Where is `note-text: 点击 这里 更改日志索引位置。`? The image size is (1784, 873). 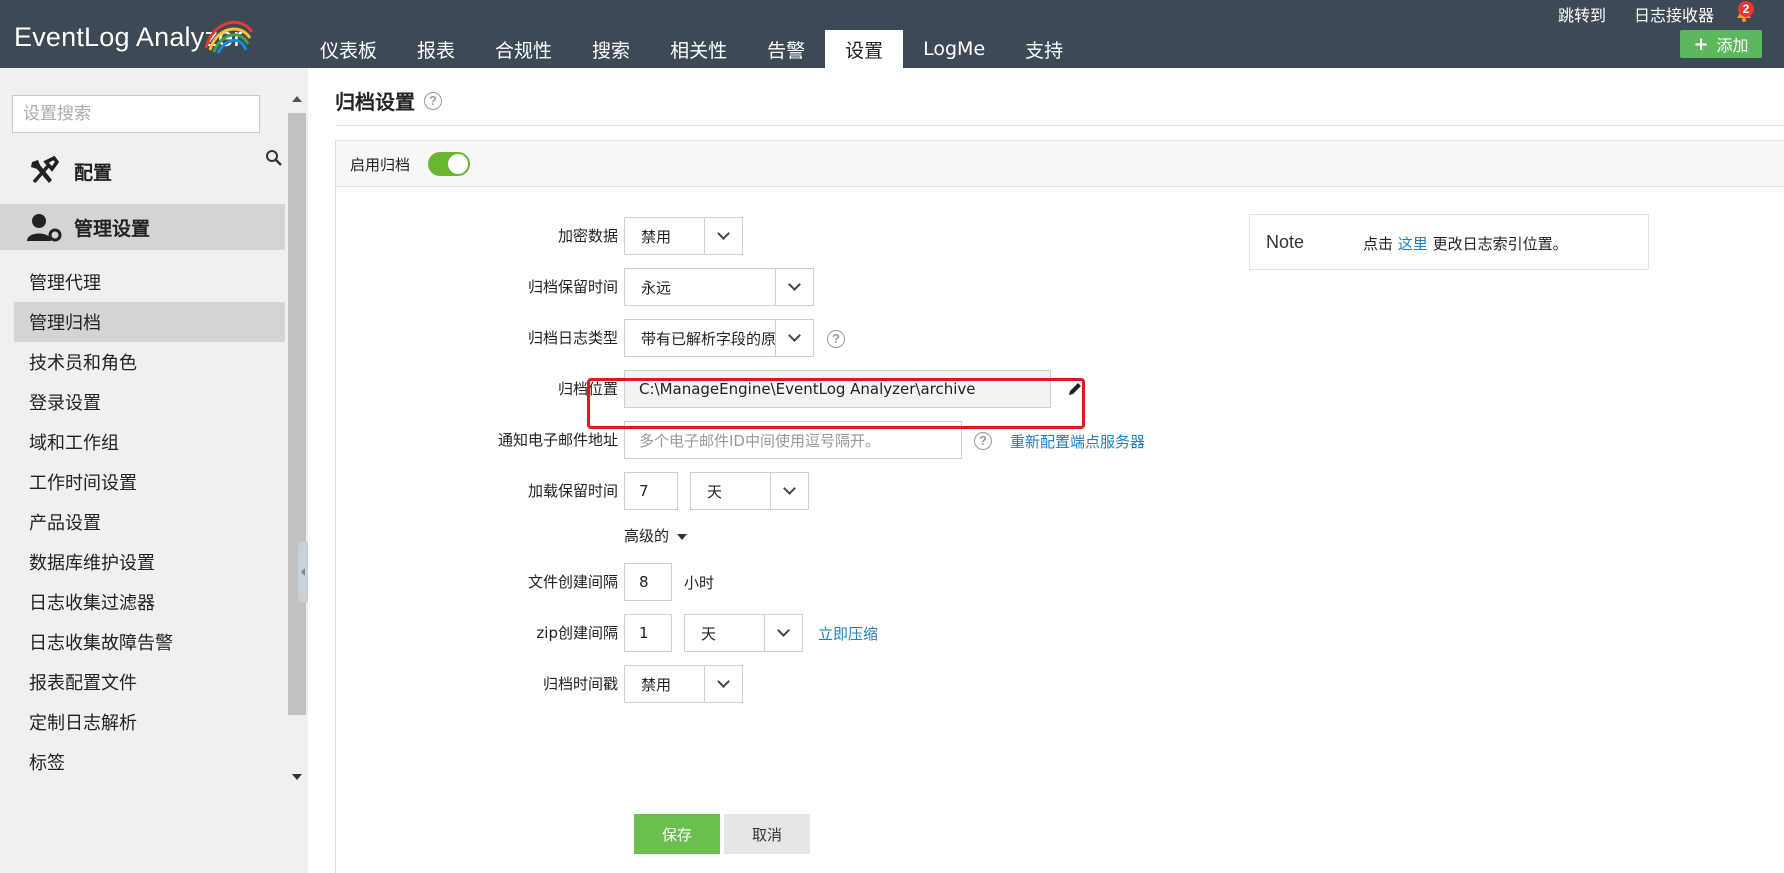
note-text: 点击 这里 更改日志索引位置。 is located at coordinates (1465, 243).